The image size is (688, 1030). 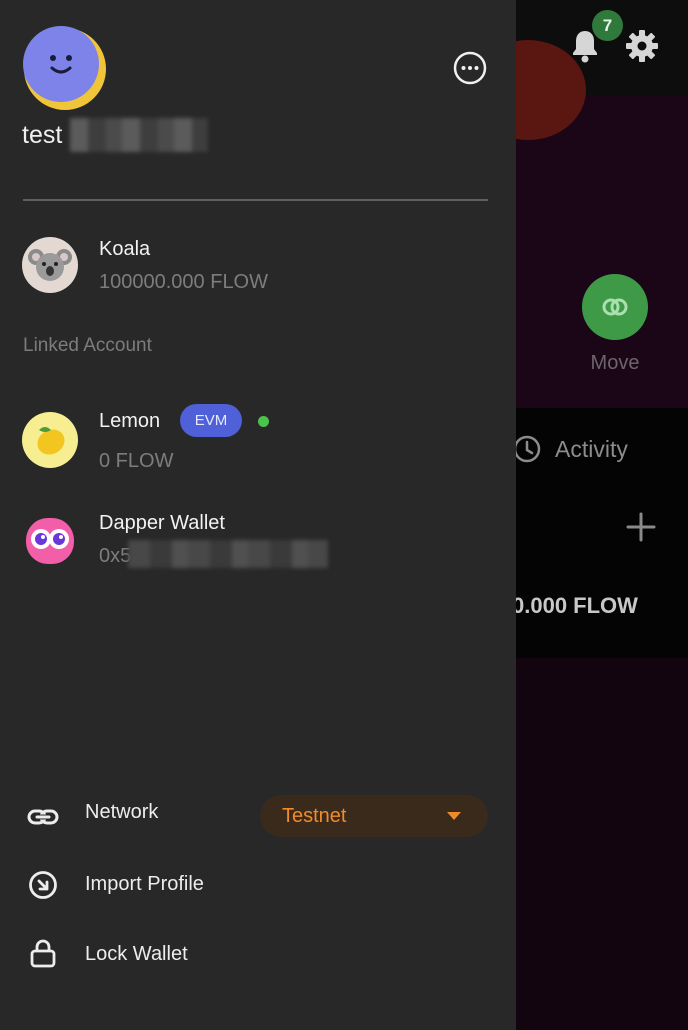 What do you see at coordinates (615, 363) in the screenshot?
I see `move-label: Move` at bounding box center [615, 363].